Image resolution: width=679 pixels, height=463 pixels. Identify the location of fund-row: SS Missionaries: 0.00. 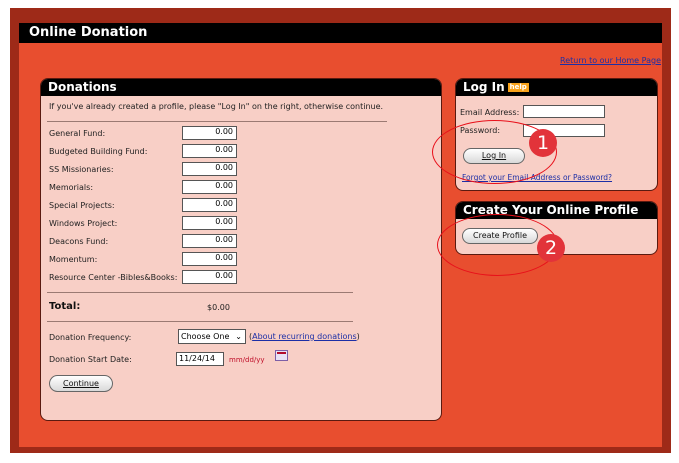
(164, 170).